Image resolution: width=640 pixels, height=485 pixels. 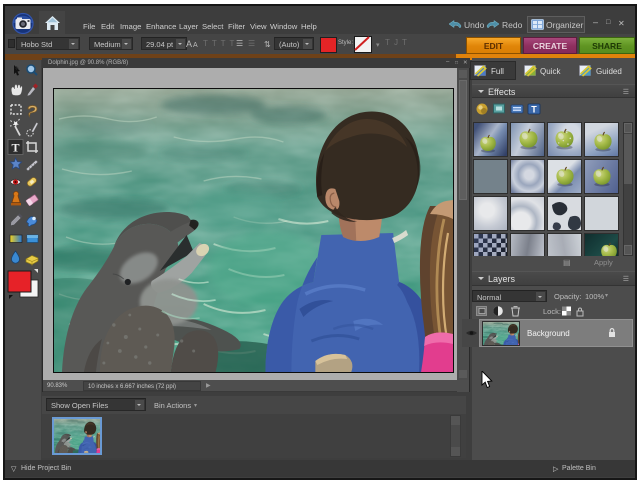 I want to click on svg-text: Lock:, so click(x=552, y=311).